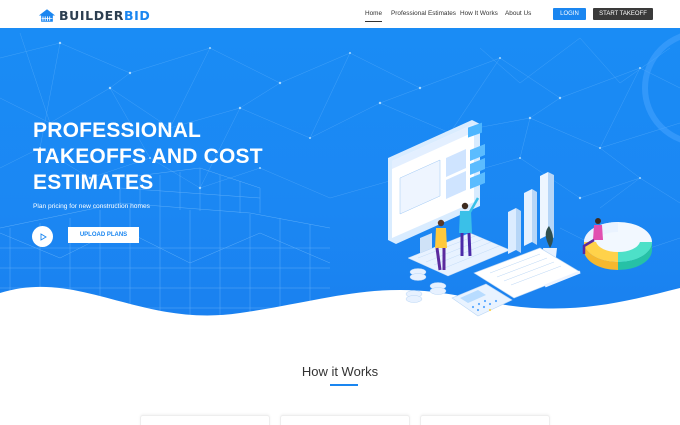  I want to click on hero-title: PROFESSIONAL TAKEOFFS AND COST ESTIMATES, so click(183, 157).